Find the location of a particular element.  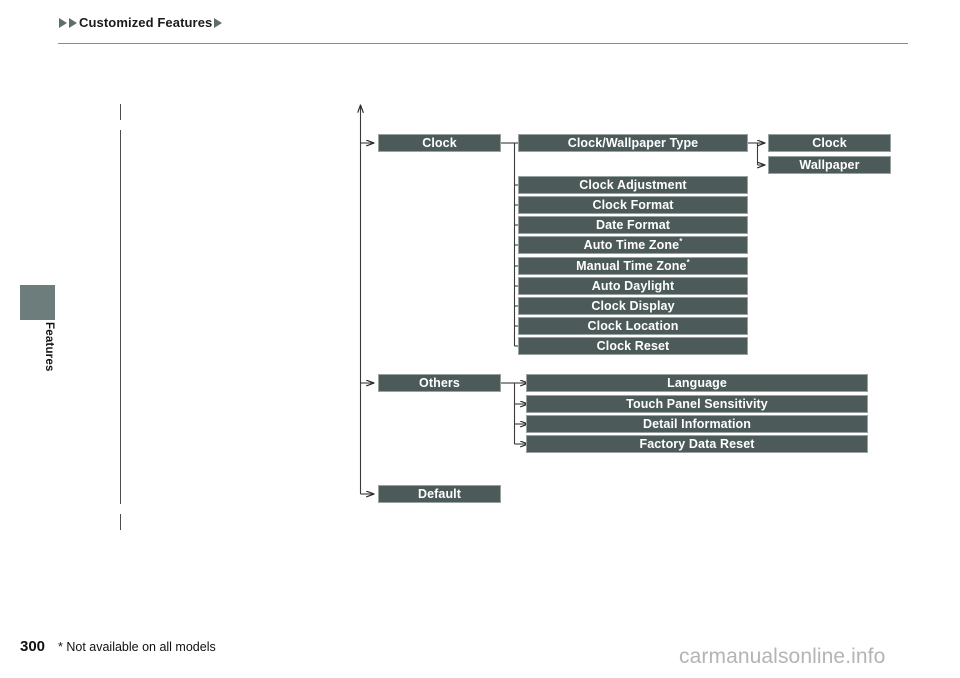

node-auto-time-zone: Auto Time Zone* is located at coordinates (633, 245).